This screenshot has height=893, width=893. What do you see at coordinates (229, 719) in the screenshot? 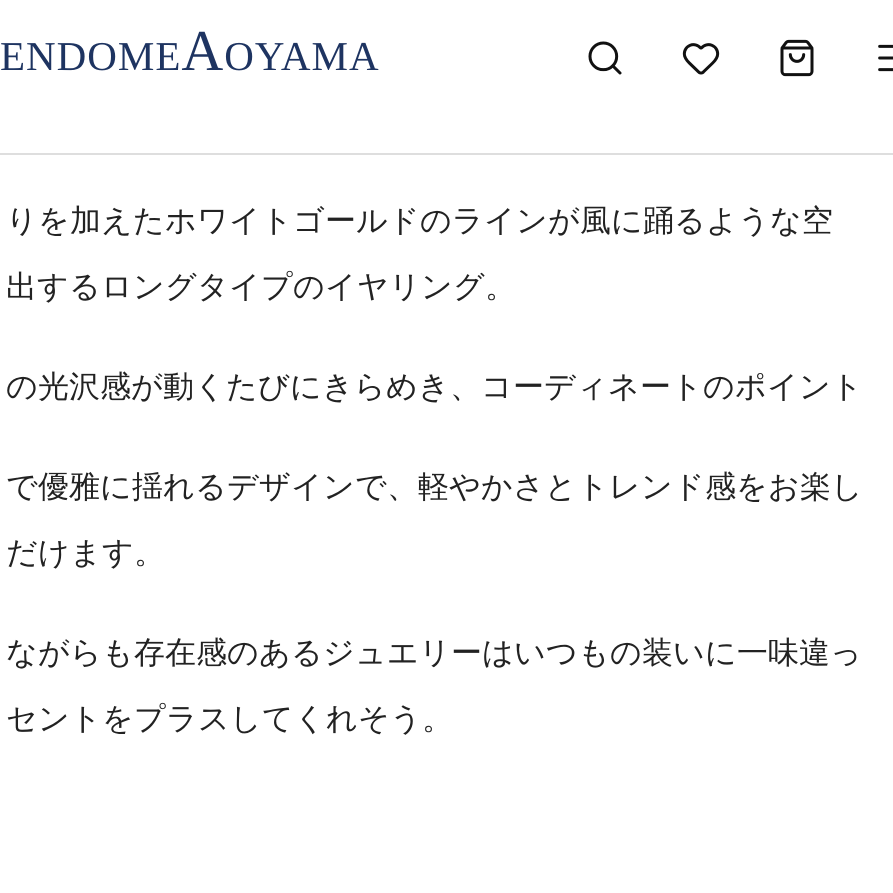
I see `text-line: セントをプラスしてくれそう。` at bounding box center [229, 719].